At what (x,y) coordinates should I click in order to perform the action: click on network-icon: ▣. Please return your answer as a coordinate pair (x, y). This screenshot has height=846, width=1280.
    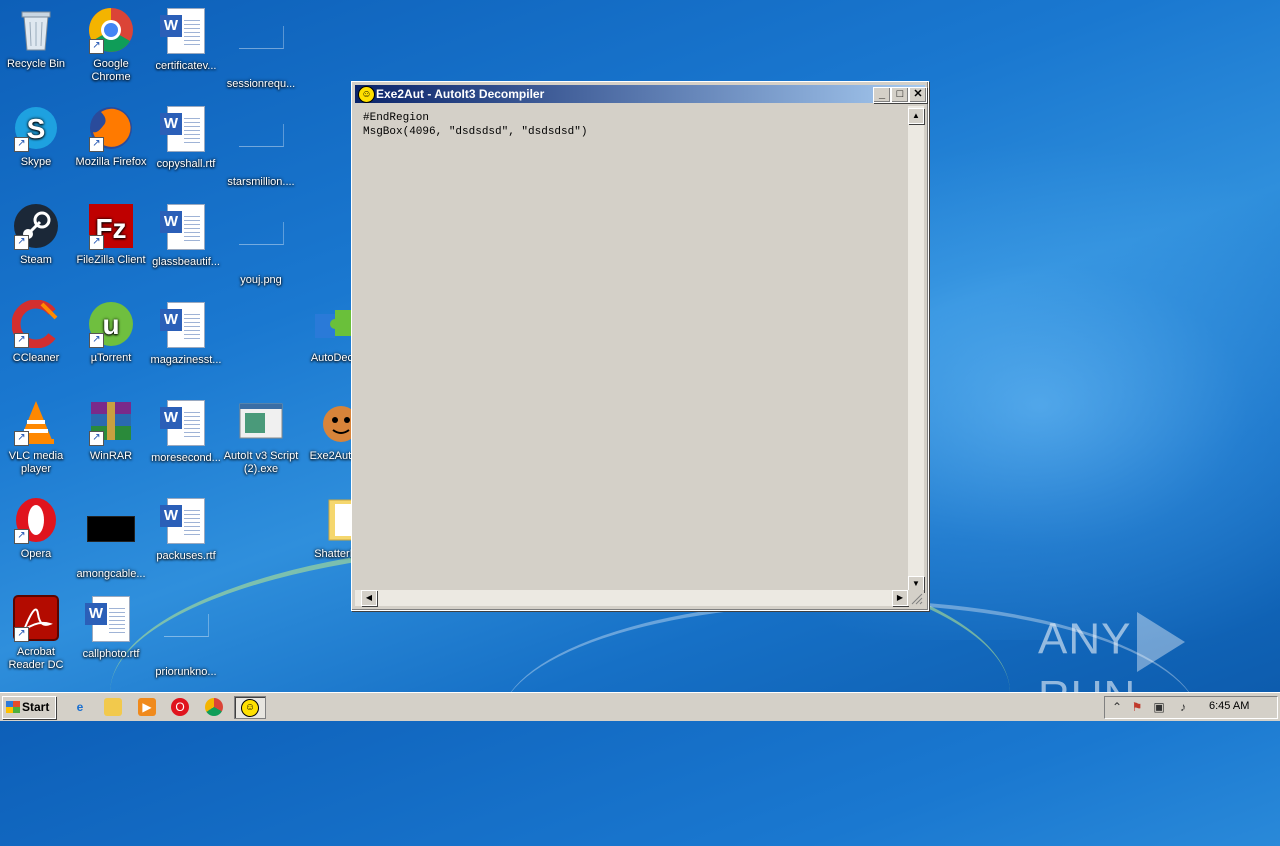
    Looking at the image, I should click on (1159, 707).